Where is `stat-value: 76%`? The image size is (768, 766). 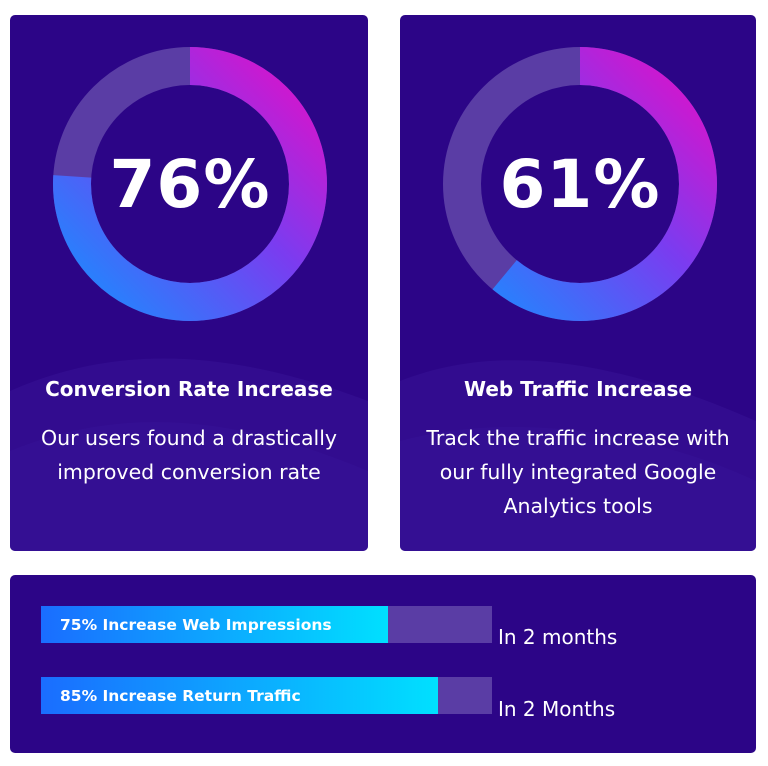 stat-value: 76% is located at coordinates (190, 184).